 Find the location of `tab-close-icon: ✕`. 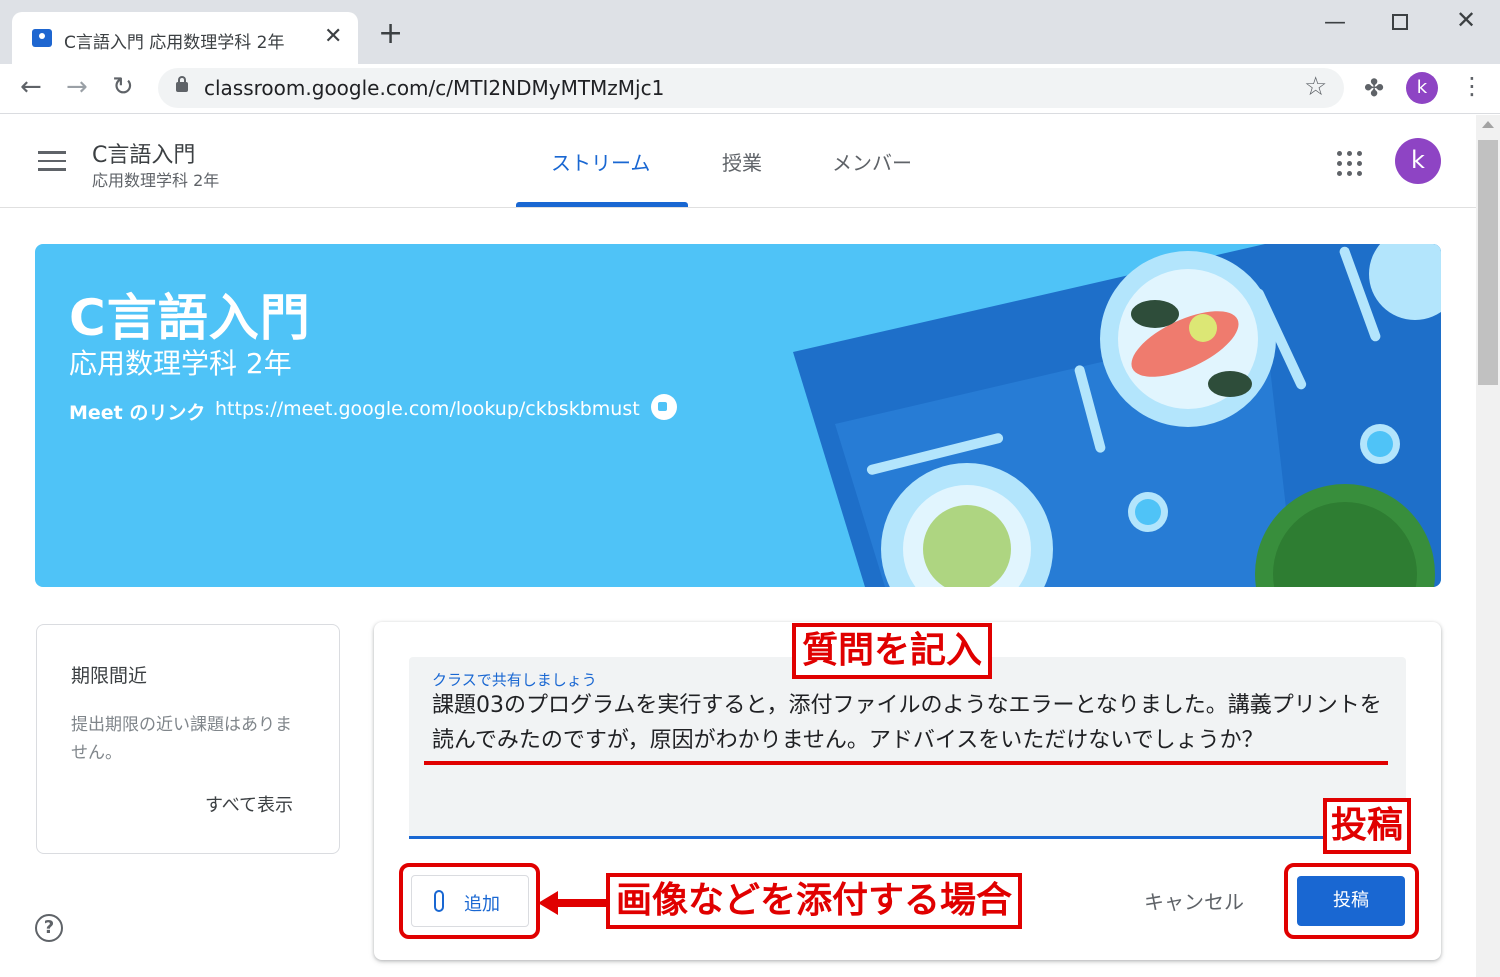

tab-close-icon: ✕ is located at coordinates (333, 36).